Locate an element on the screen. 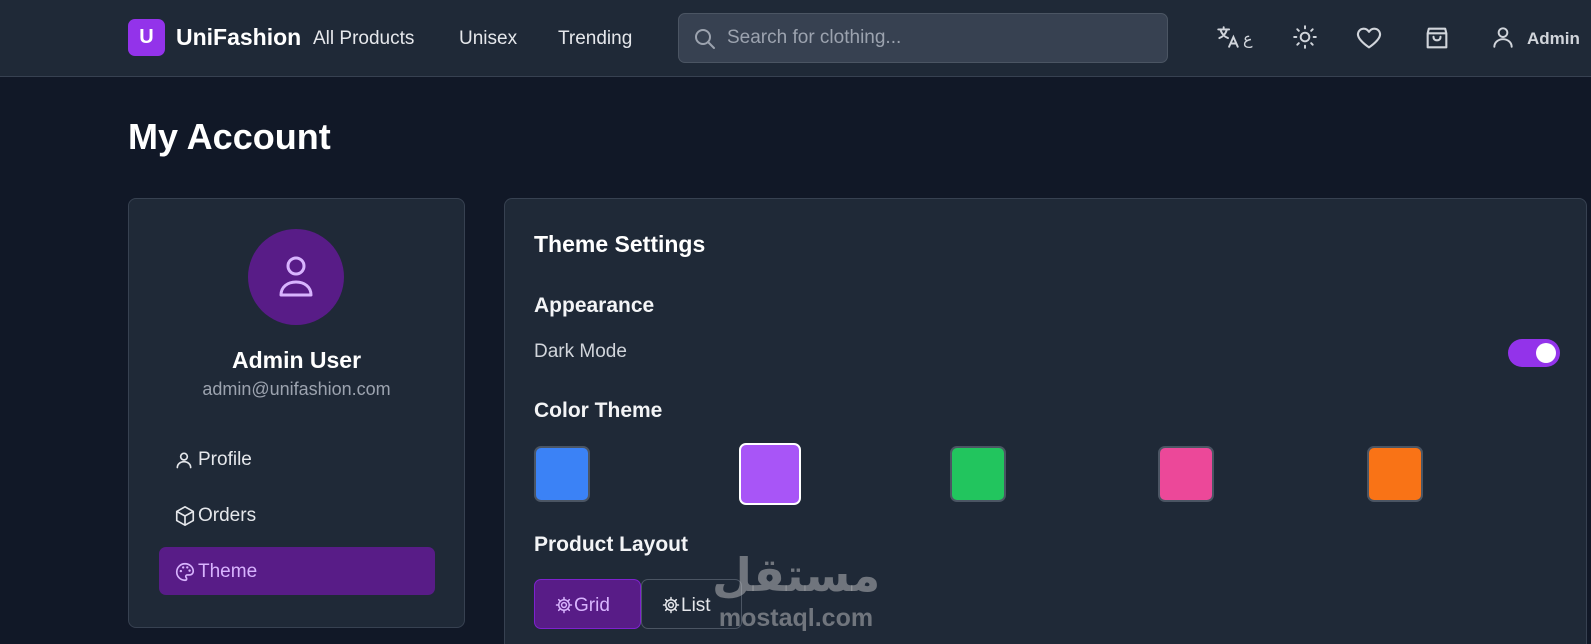 This screenshot has width=1591, height=644. page-title: My Account is located at coordinates (229, 136).